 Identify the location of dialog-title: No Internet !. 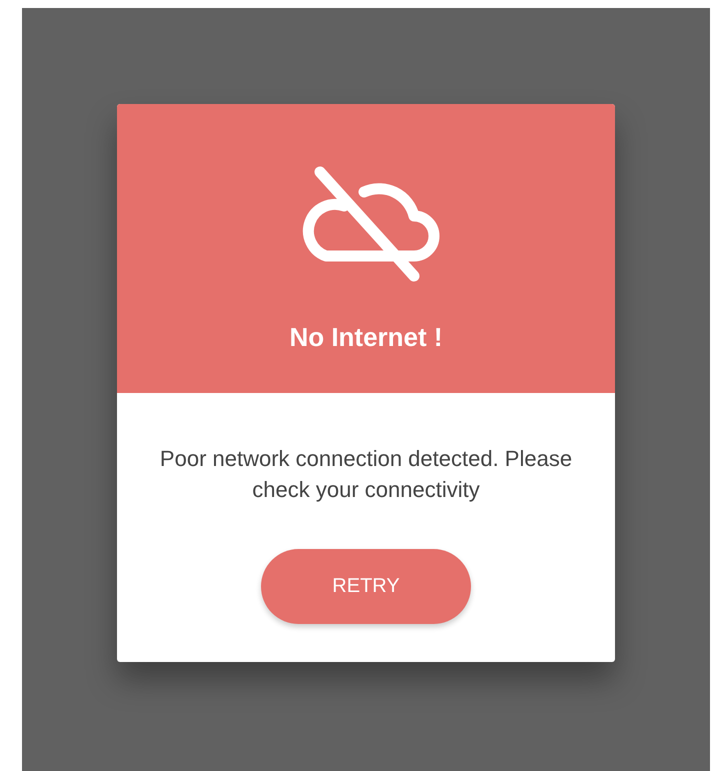
(366, 337).